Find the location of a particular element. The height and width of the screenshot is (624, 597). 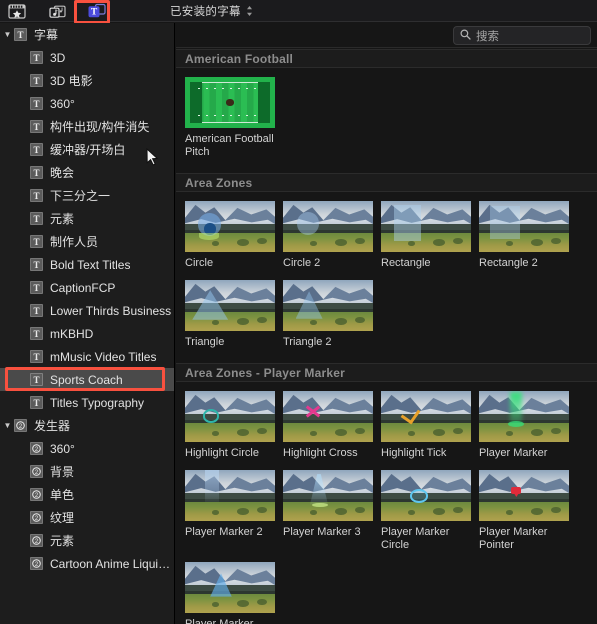

sidebar-item-: ▶ T 下三分之一 is located at coordinates (87, 195).